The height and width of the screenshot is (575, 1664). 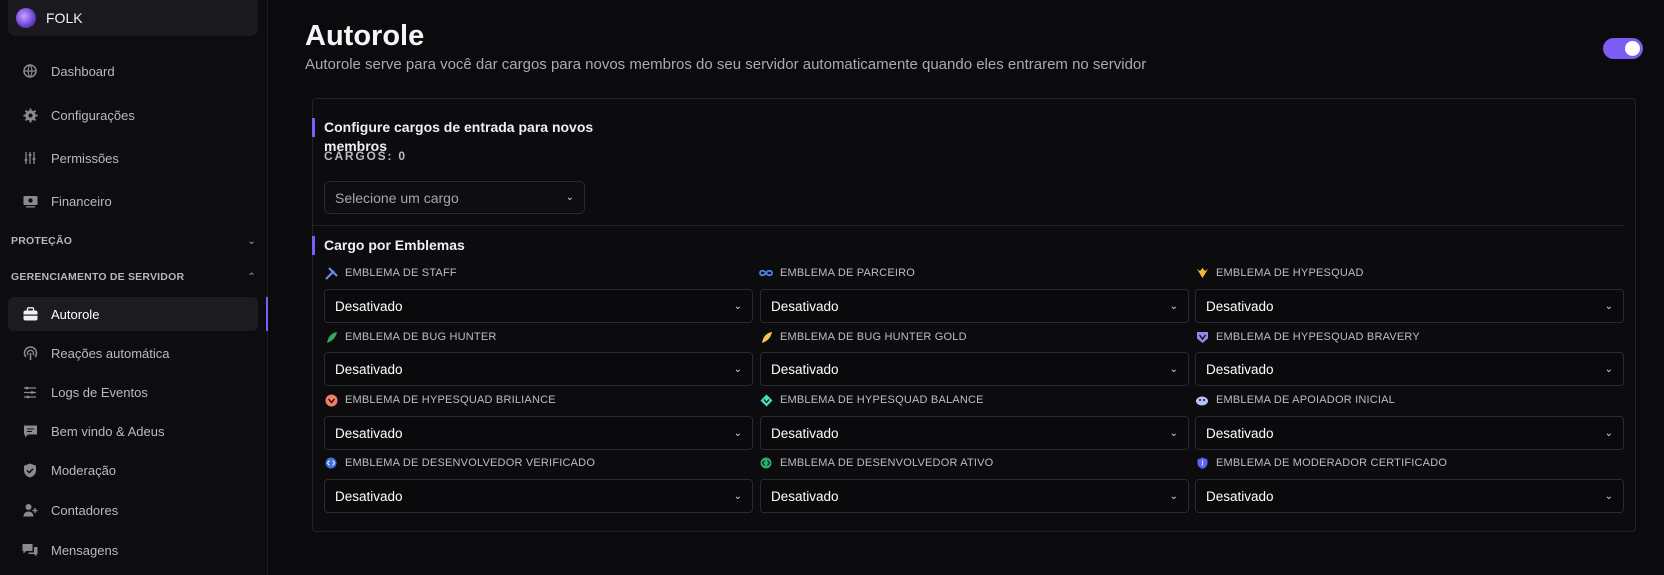 What do you see at coordinates (133, 71) in the screenshot?
I see `sidebar-item-dashboard: Dashboard` at bounding box center [133, 71].